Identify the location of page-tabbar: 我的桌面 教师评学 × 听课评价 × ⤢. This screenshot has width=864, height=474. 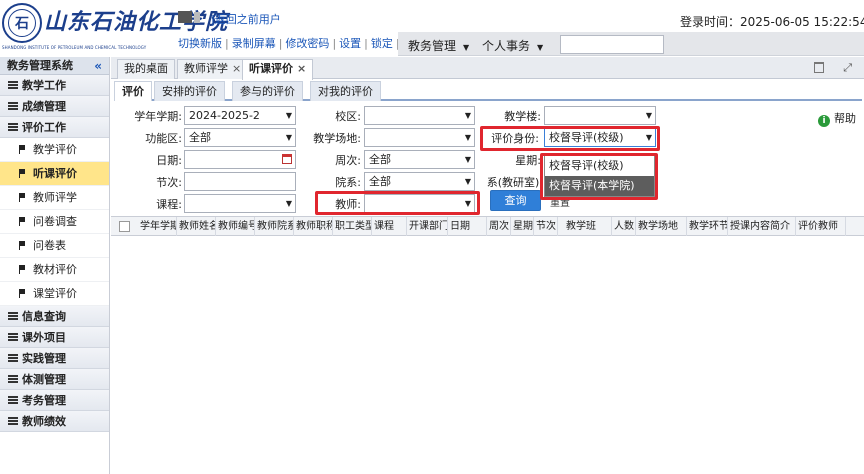
(487, 68).